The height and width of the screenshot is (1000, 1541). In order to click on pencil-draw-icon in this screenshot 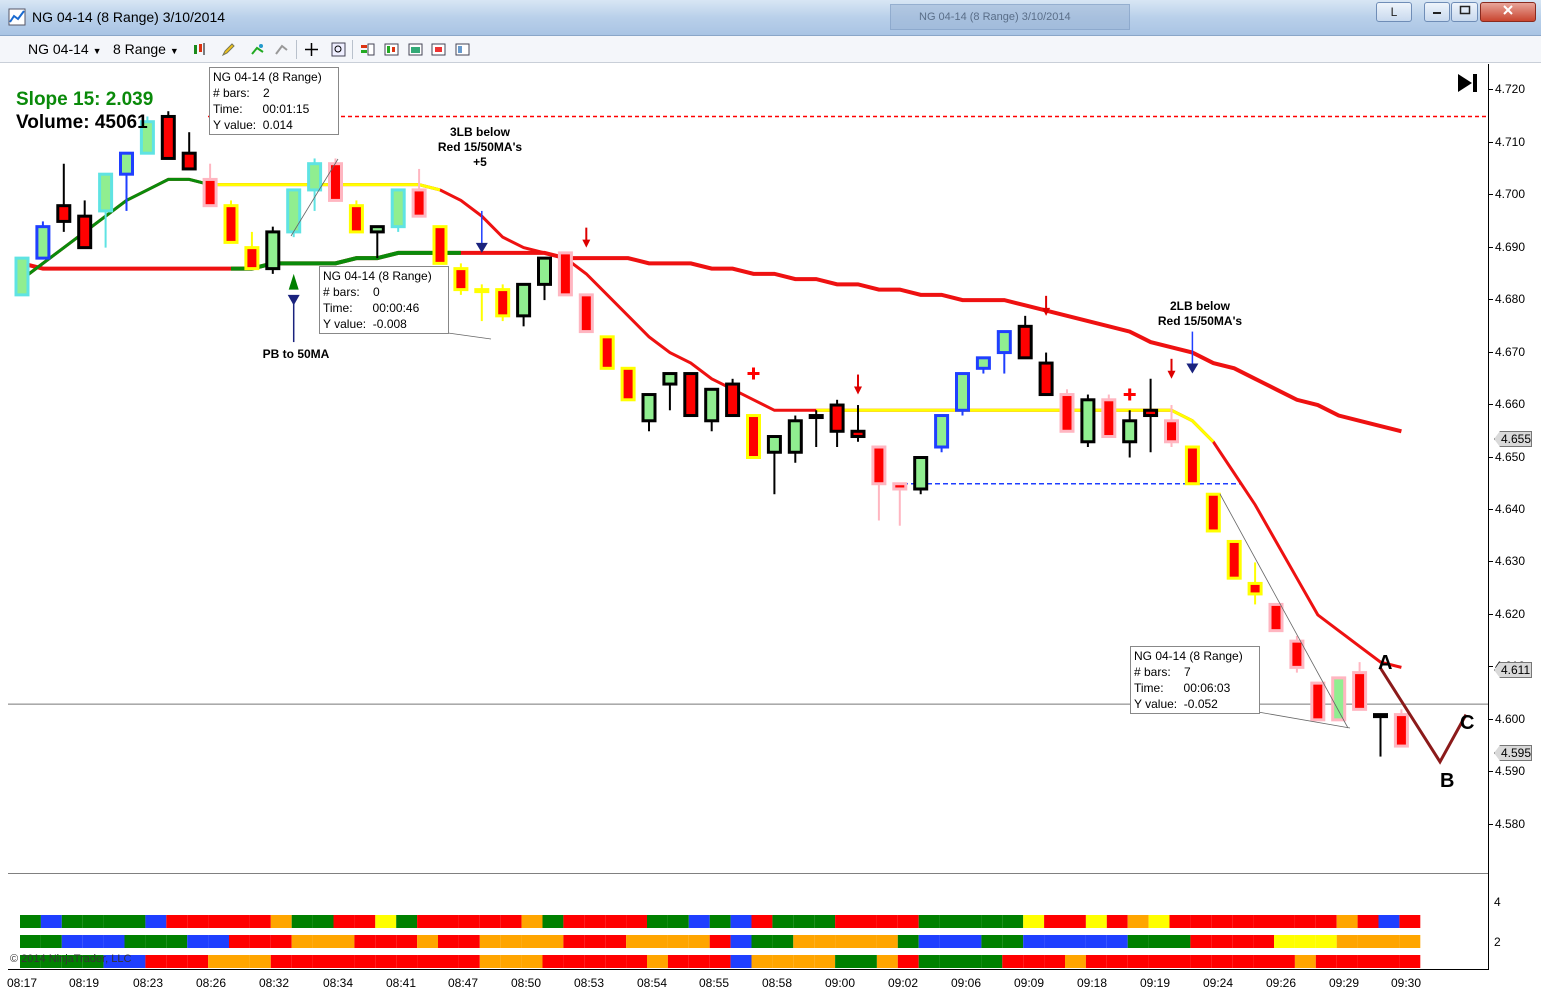, I will do `click(228, 49)`.